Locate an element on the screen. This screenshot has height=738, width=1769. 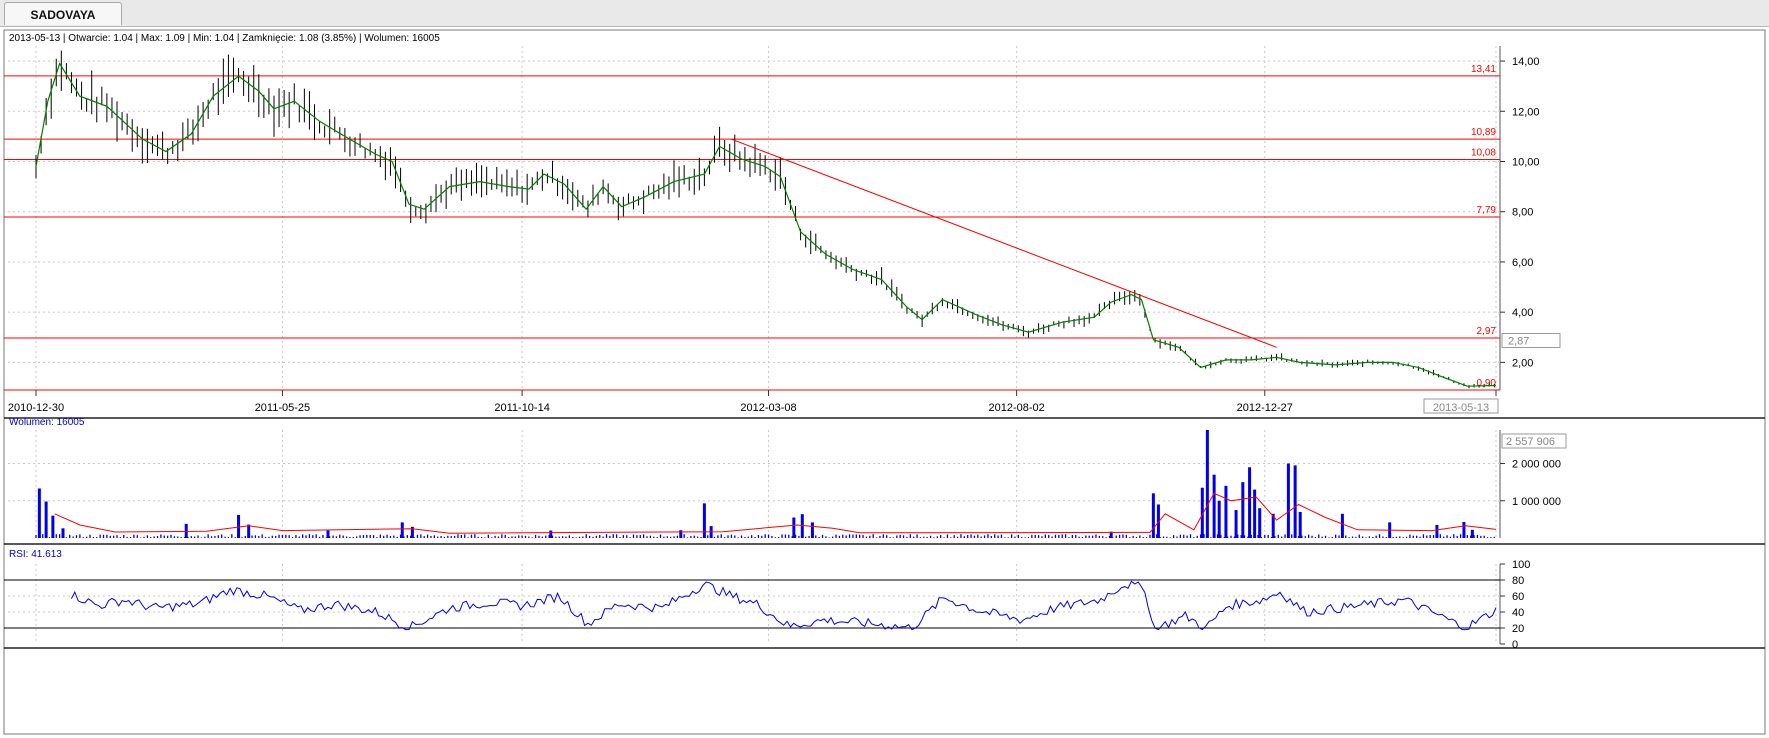
rsi-y-tick-label: 60 is located at coordinates (1518, 597).